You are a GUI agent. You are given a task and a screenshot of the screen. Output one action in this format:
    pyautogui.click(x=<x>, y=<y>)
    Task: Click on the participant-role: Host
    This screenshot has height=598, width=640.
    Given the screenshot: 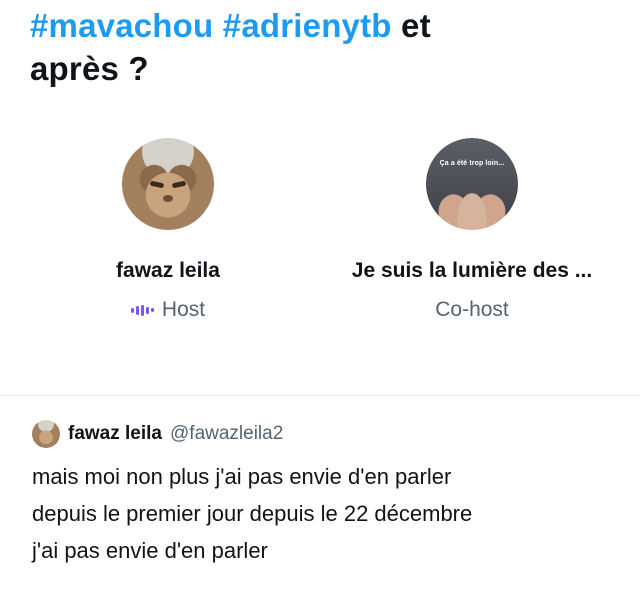 What is the action you would take?
    pyautogui.click(x=168, y=310)
    